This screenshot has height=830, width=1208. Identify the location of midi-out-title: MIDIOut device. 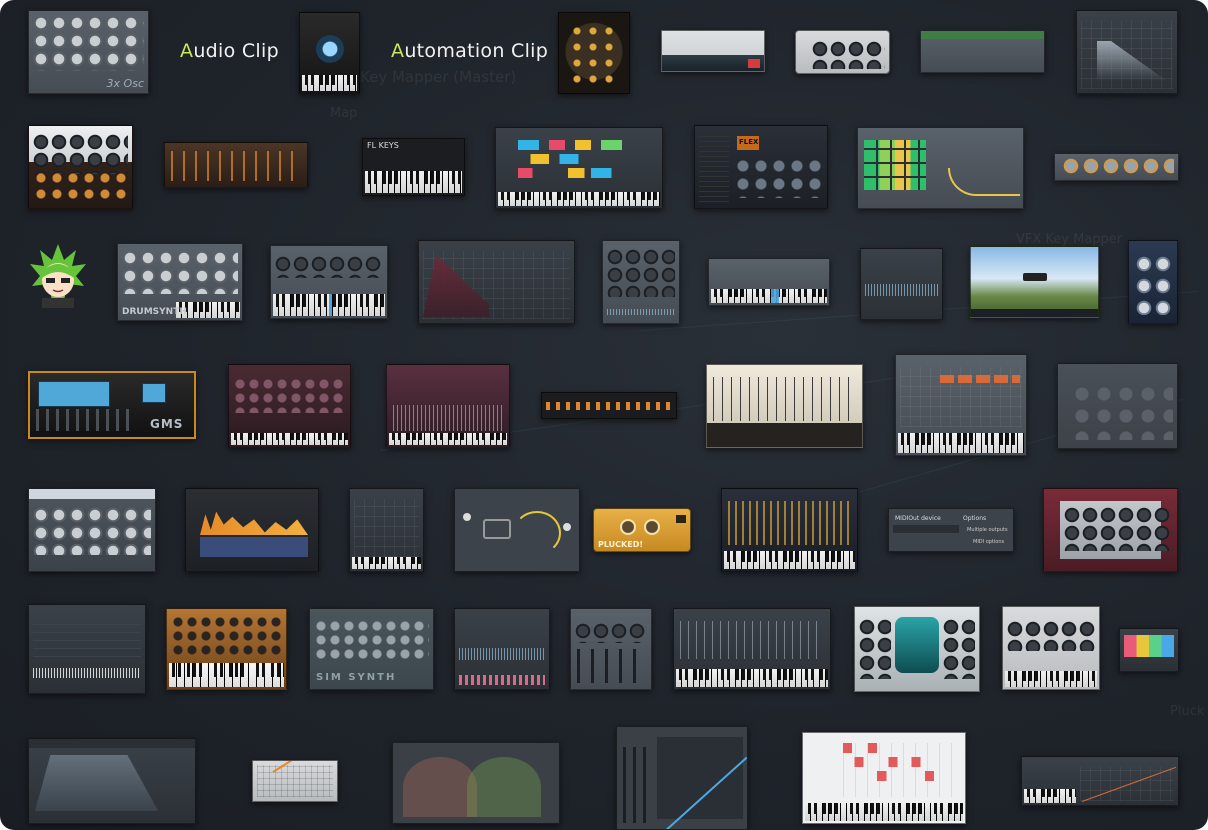
(918, 518).